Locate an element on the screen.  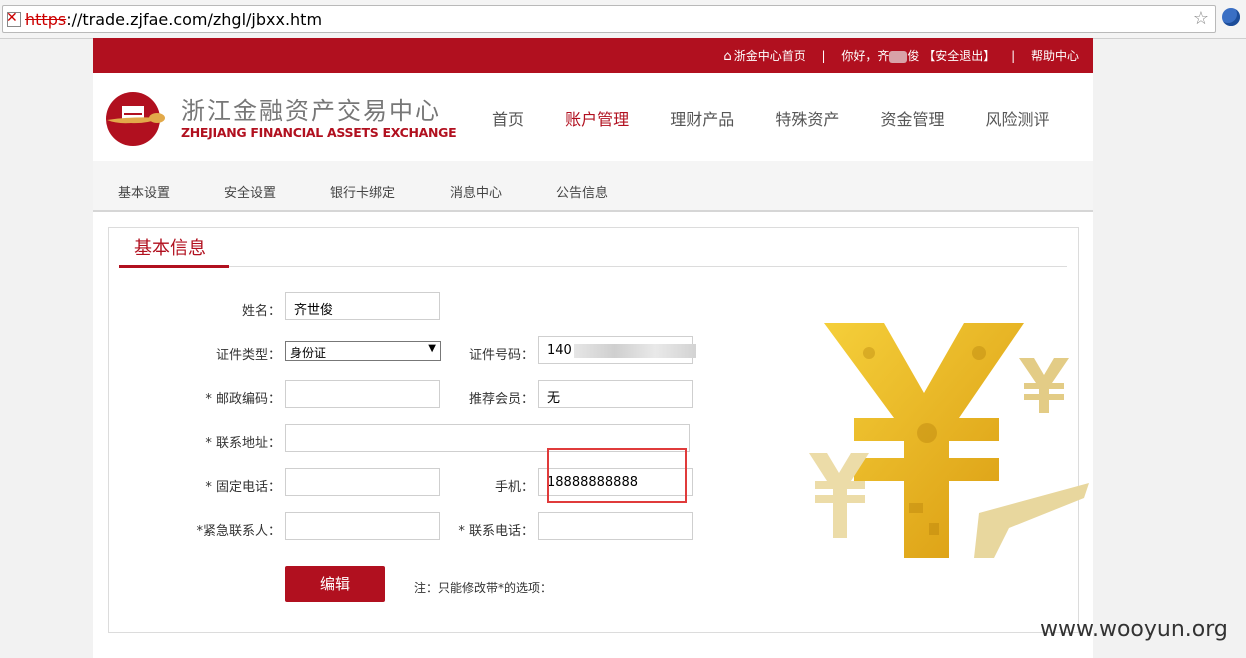
edit-button: 编辑 is located at coordinates (335, 584).